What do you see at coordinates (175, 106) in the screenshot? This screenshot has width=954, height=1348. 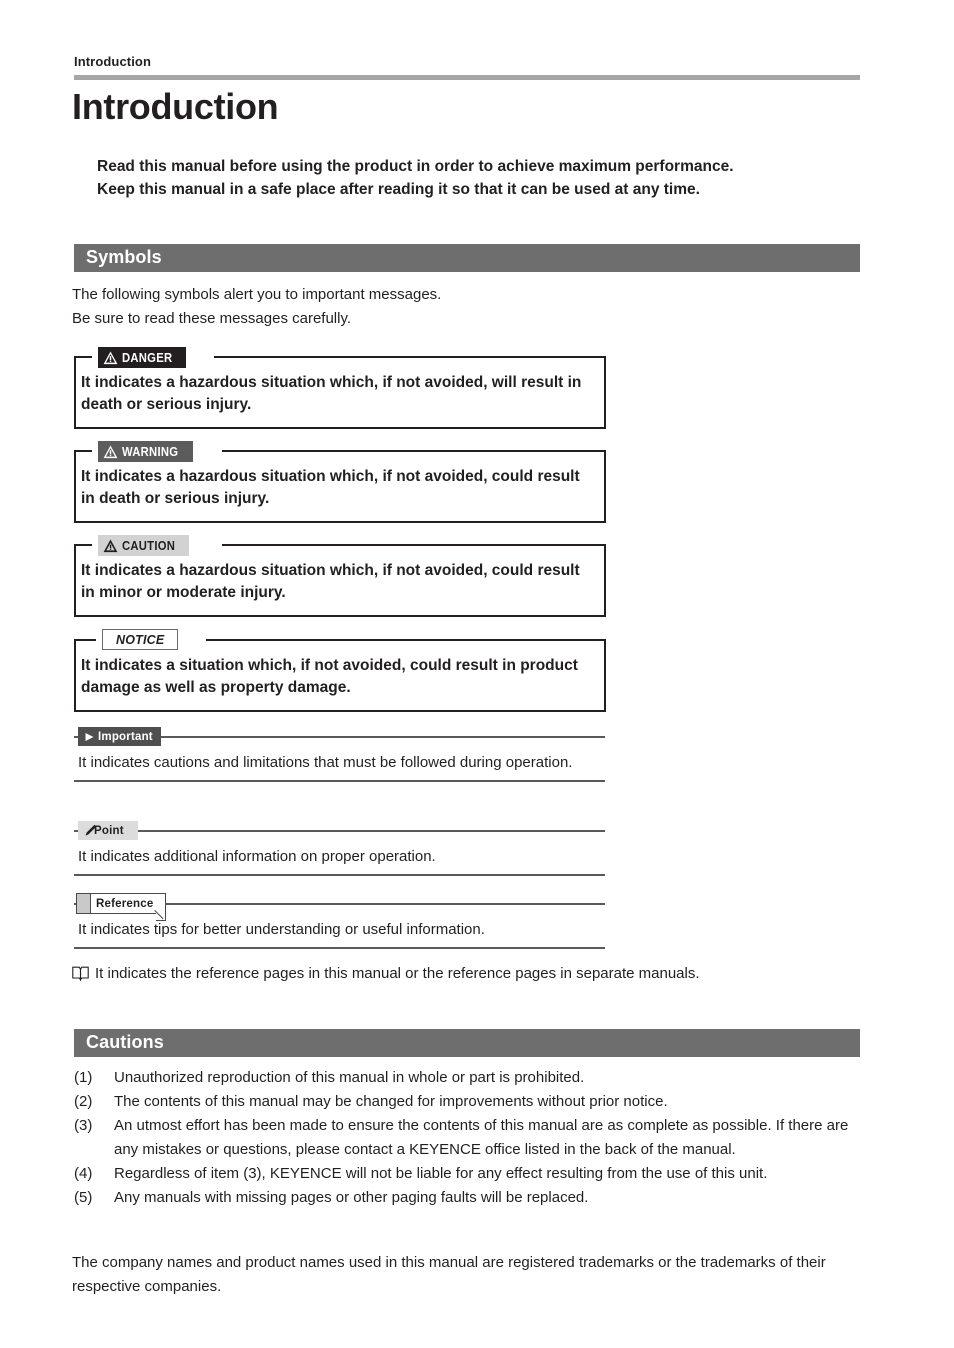 I see `page-title: Introduction` at bounding box center [175, 106].